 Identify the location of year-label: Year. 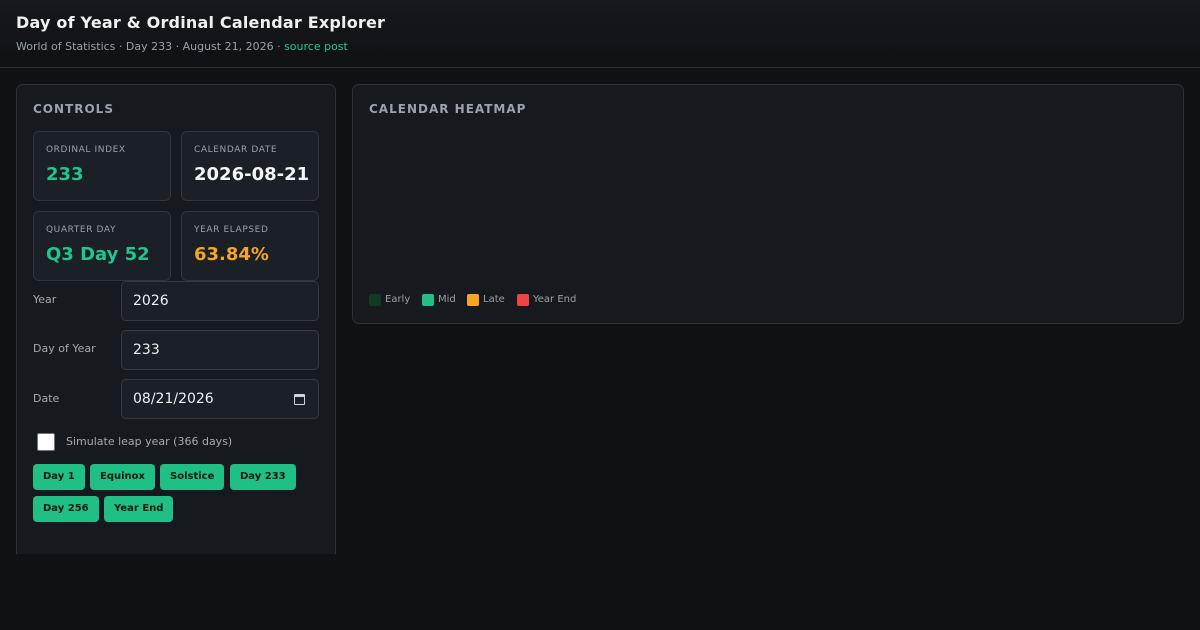
(45, 299).